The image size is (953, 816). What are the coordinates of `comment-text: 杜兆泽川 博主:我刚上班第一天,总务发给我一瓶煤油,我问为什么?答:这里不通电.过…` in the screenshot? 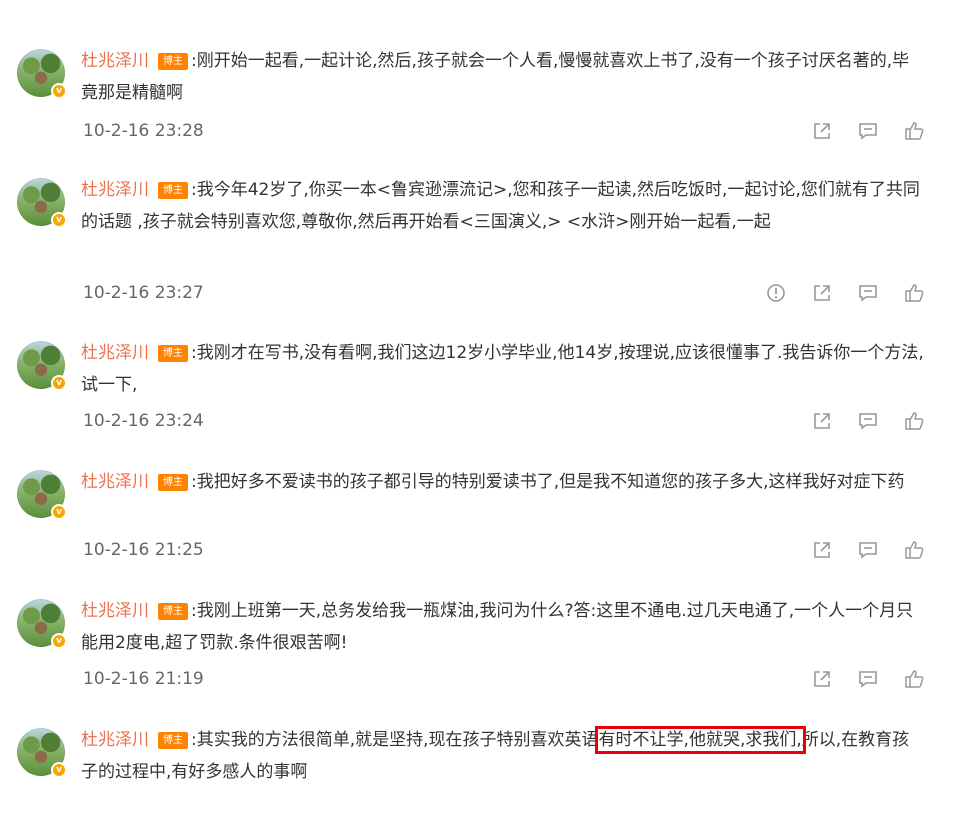 It's located at (503, 627).